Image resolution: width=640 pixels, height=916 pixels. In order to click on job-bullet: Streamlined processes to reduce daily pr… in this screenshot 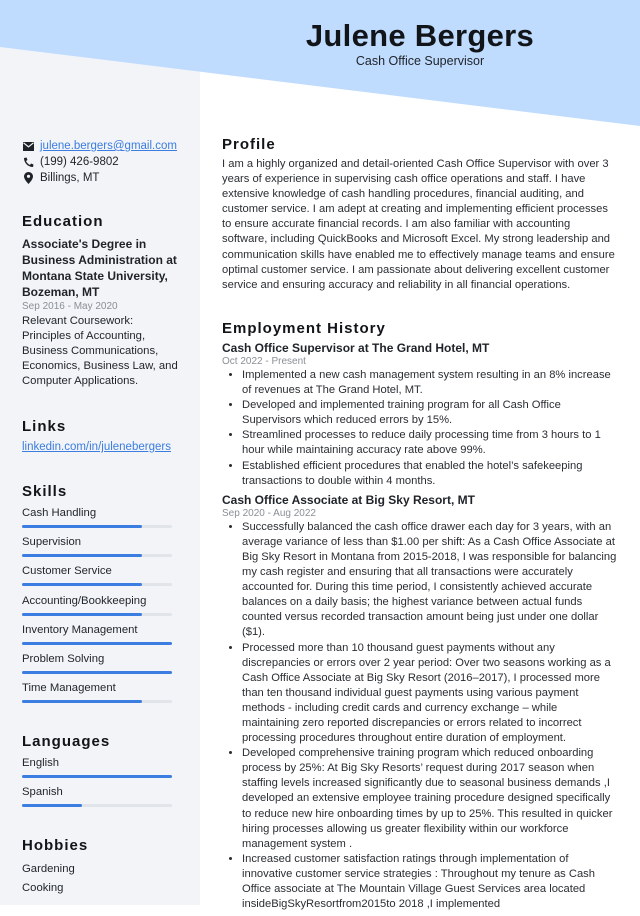, I will do `click(429, 443)`.